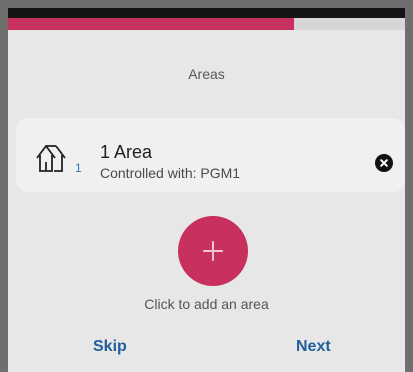 The width and height of the screenshot is (413, 372). I want to click on progress-bar, so click(206, 24).